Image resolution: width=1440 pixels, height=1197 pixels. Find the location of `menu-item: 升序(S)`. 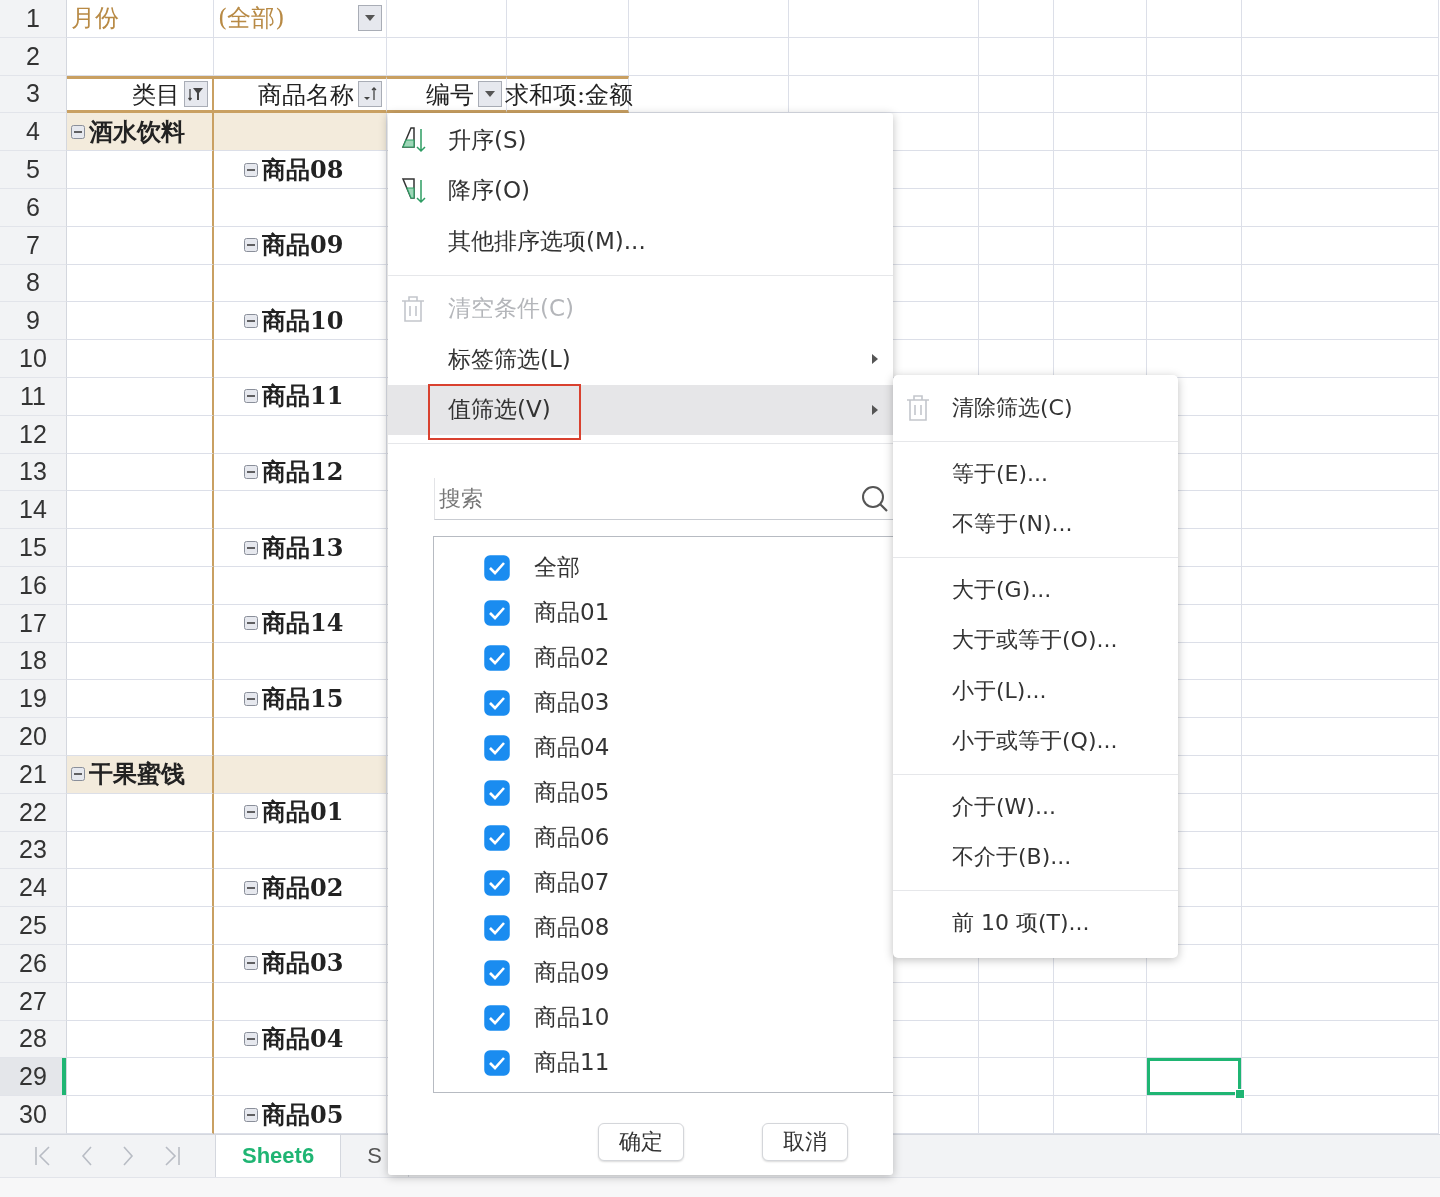

menu-item: 升序(S) is located at coordinates (640, 140).